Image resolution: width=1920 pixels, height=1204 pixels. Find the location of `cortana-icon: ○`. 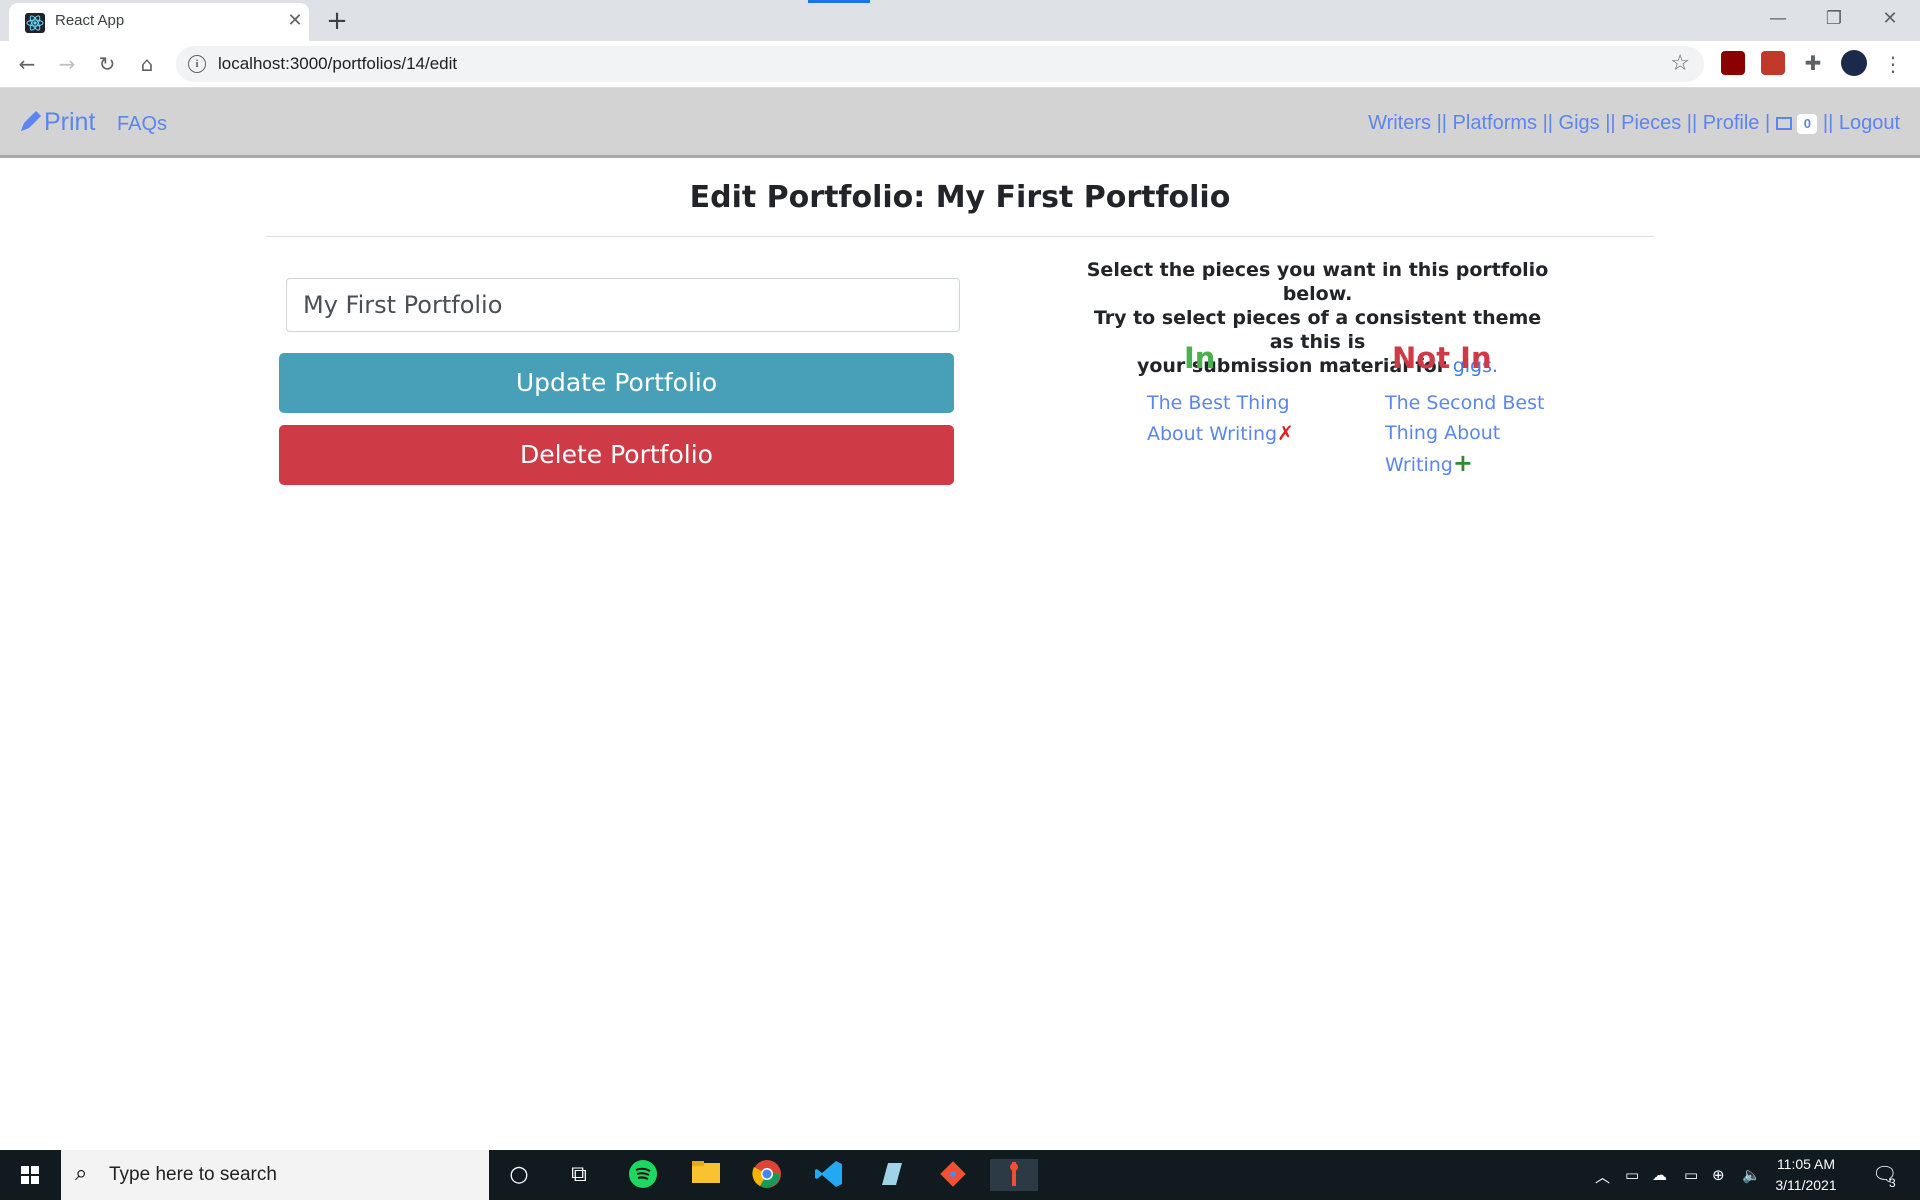

cortana-icon: ○ is located at coordinates (519, 1175).